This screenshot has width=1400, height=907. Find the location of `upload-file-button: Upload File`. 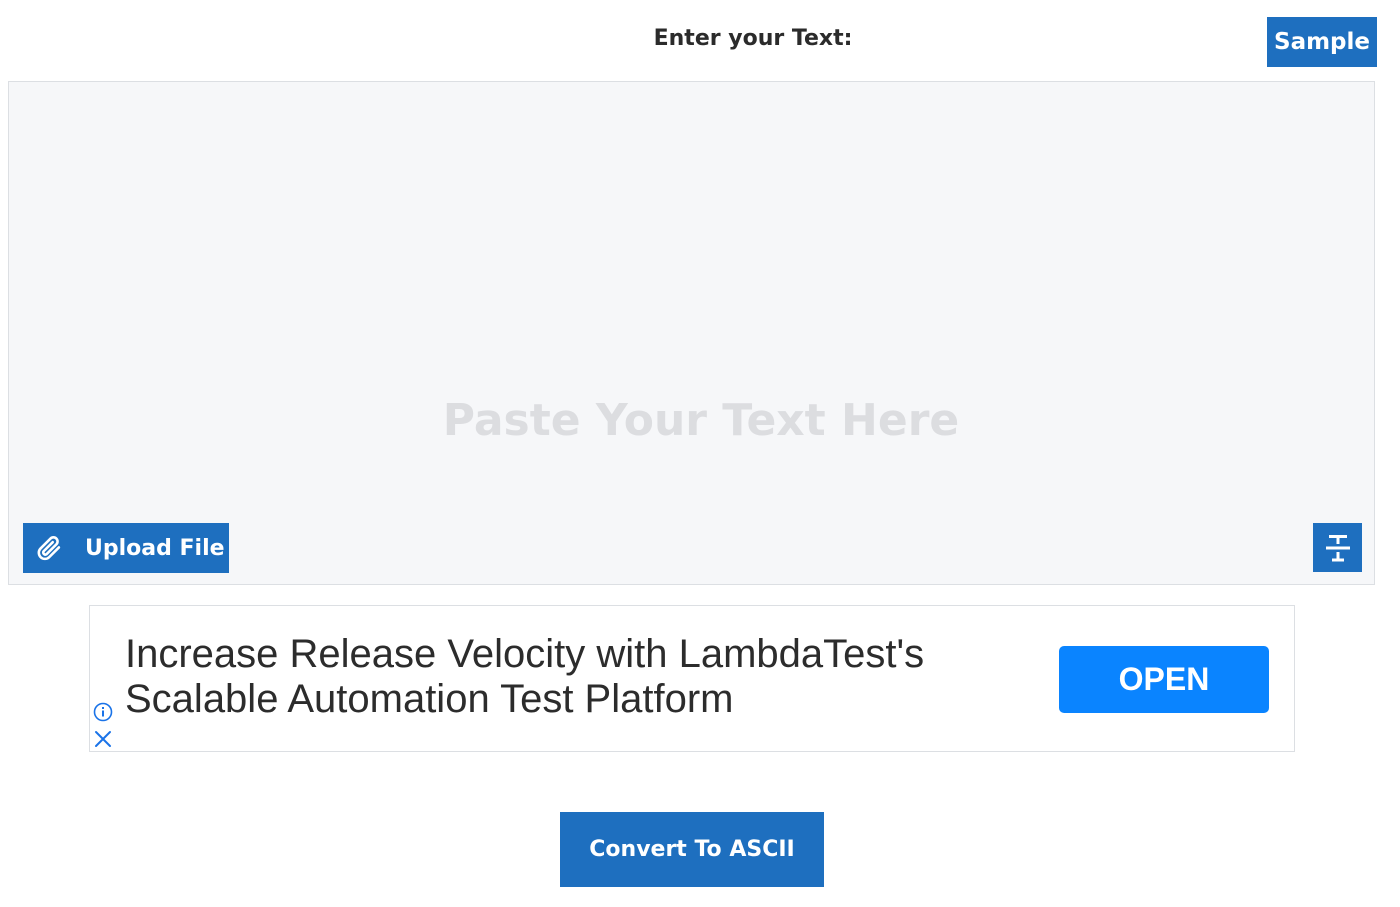

upload-file-button: Upload File is located at coordinates (126, 548).